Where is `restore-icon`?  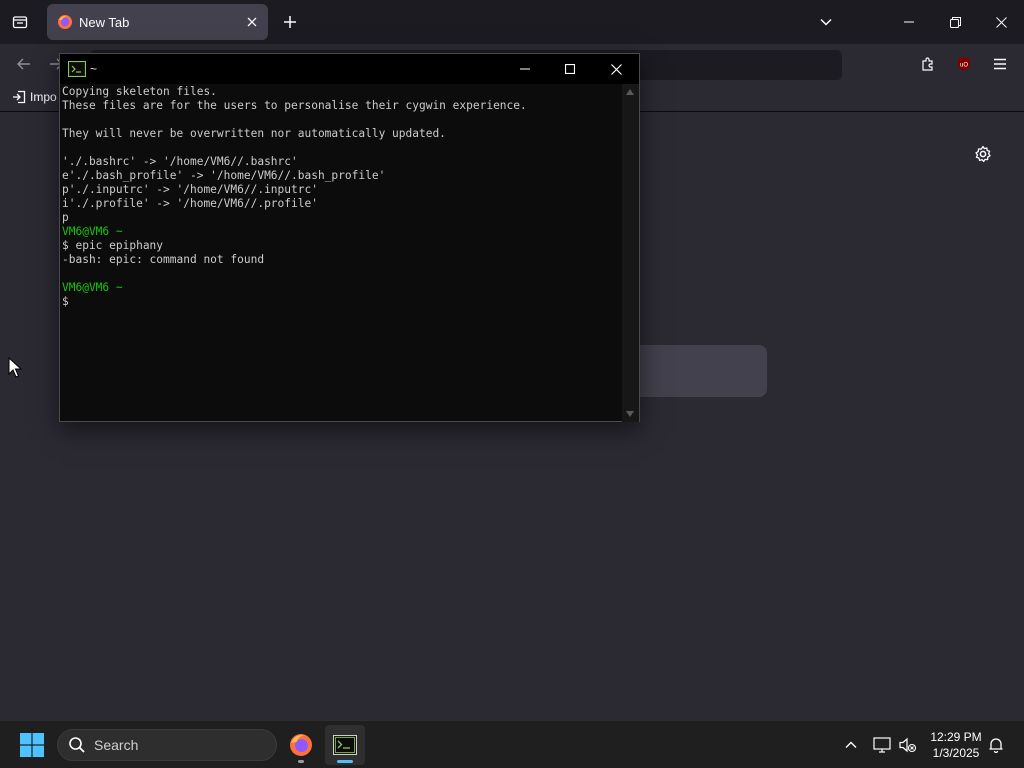
restore-icon is located at coordinates (955, 22).